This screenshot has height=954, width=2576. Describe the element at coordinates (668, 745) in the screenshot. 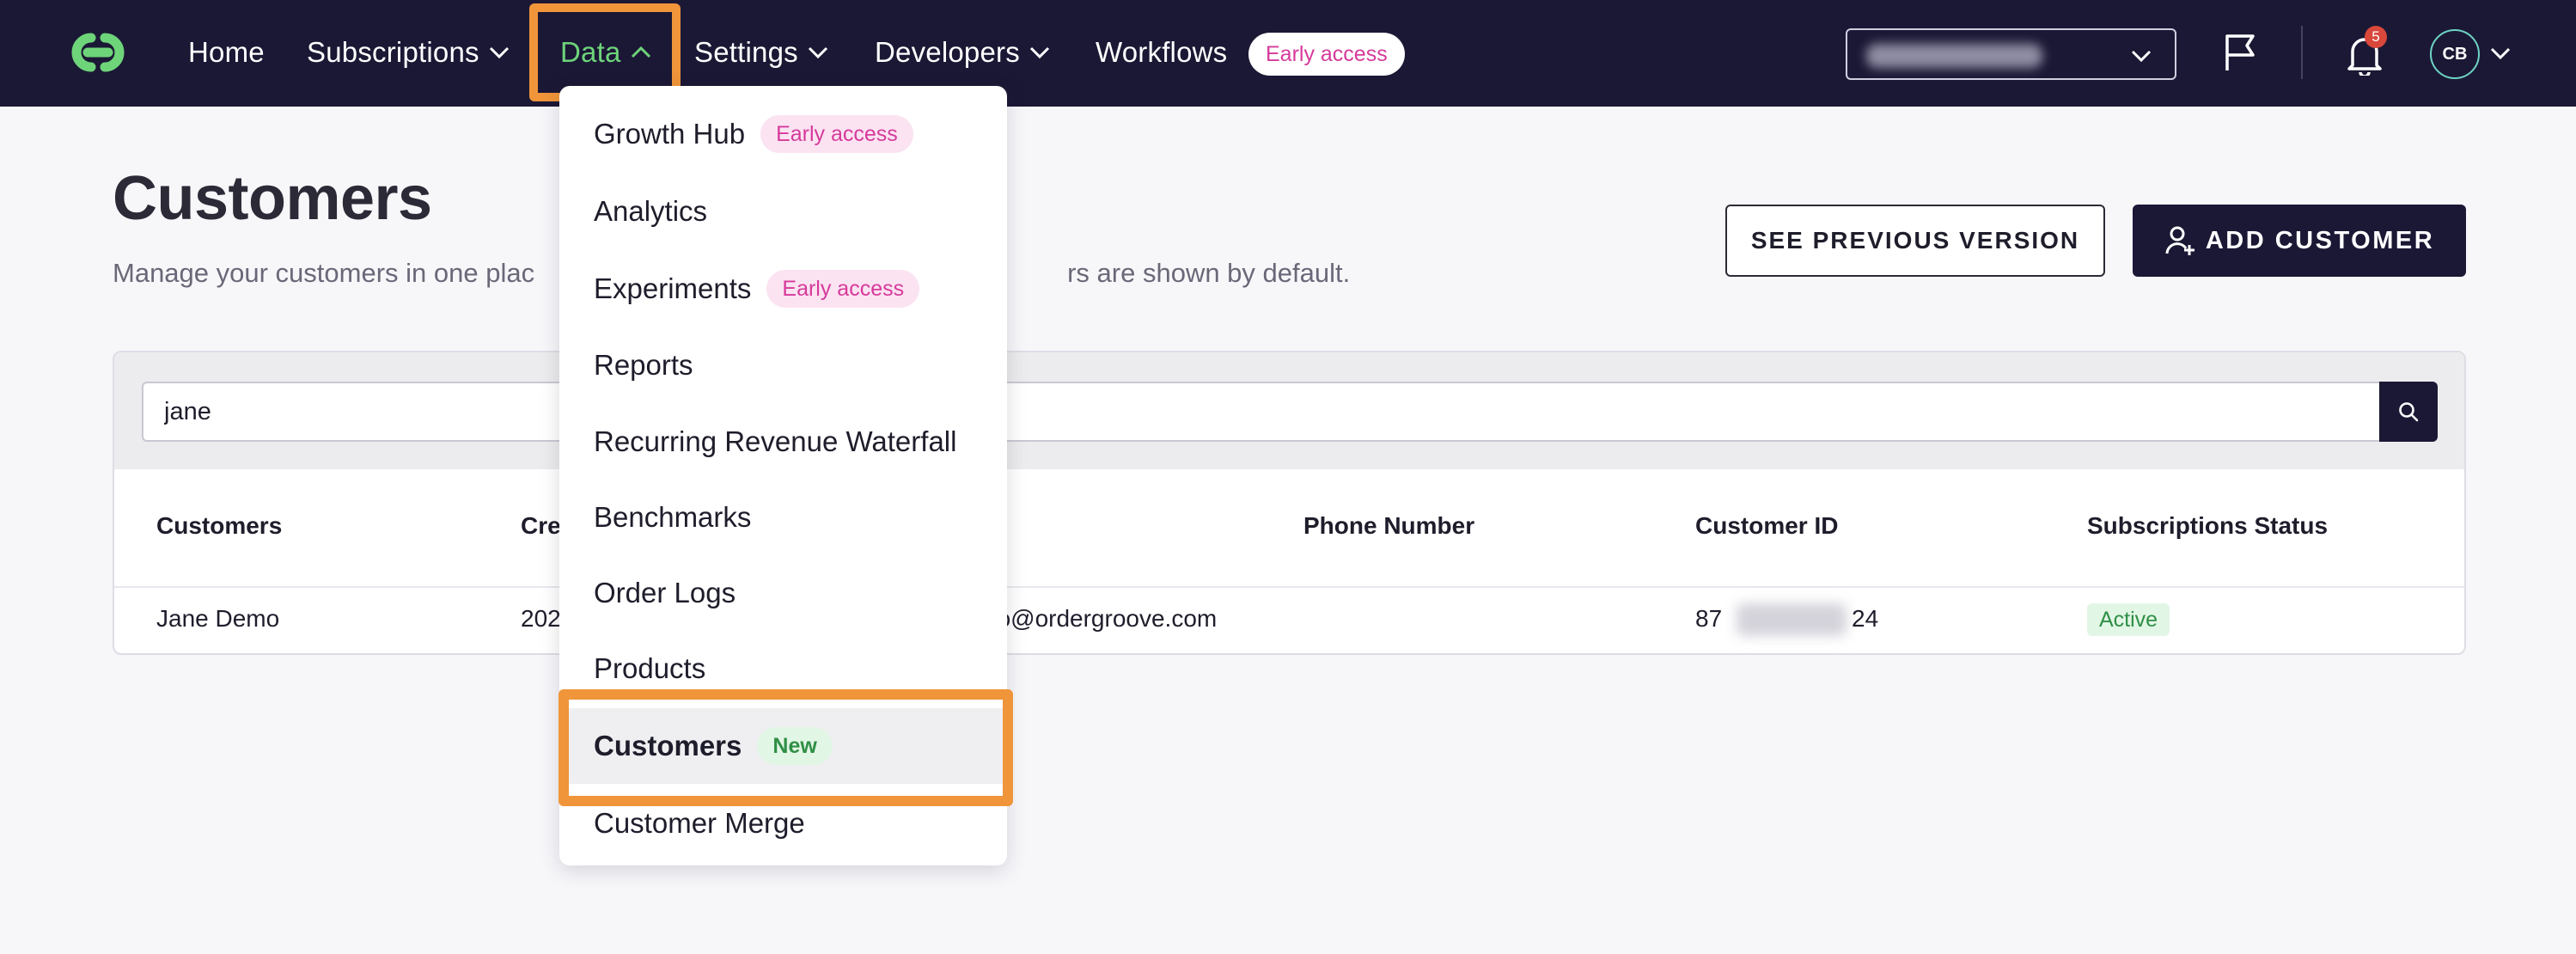

I see `menu-item-label: Customers` at that location.